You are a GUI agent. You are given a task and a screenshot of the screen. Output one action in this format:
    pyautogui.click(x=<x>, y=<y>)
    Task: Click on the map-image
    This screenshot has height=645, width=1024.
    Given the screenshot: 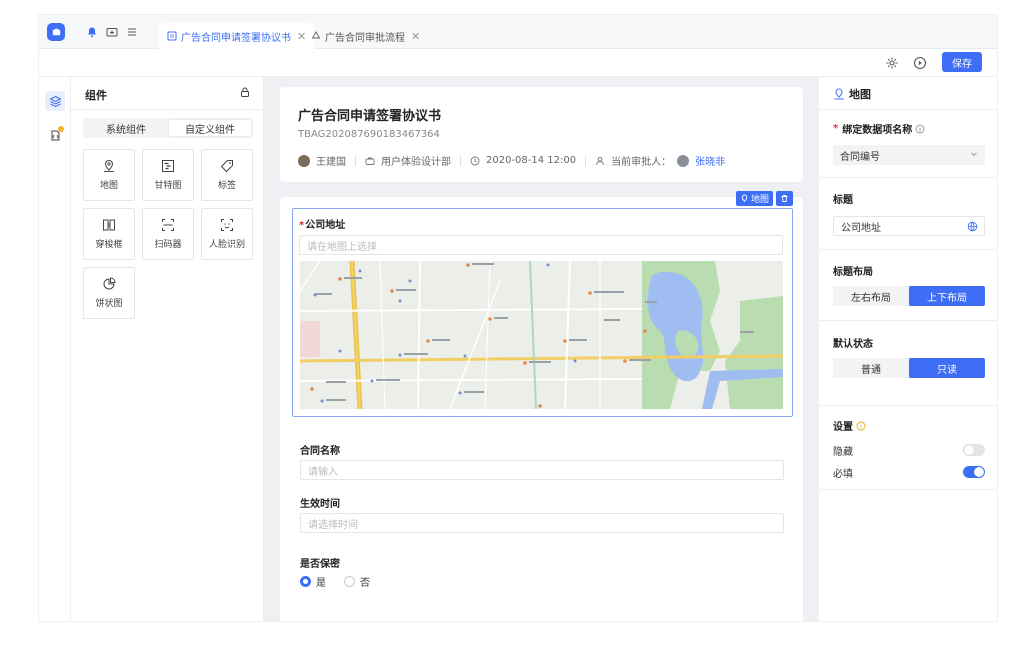 What is the action you would take?
    pyautogui.click(x=541, y=335)
    